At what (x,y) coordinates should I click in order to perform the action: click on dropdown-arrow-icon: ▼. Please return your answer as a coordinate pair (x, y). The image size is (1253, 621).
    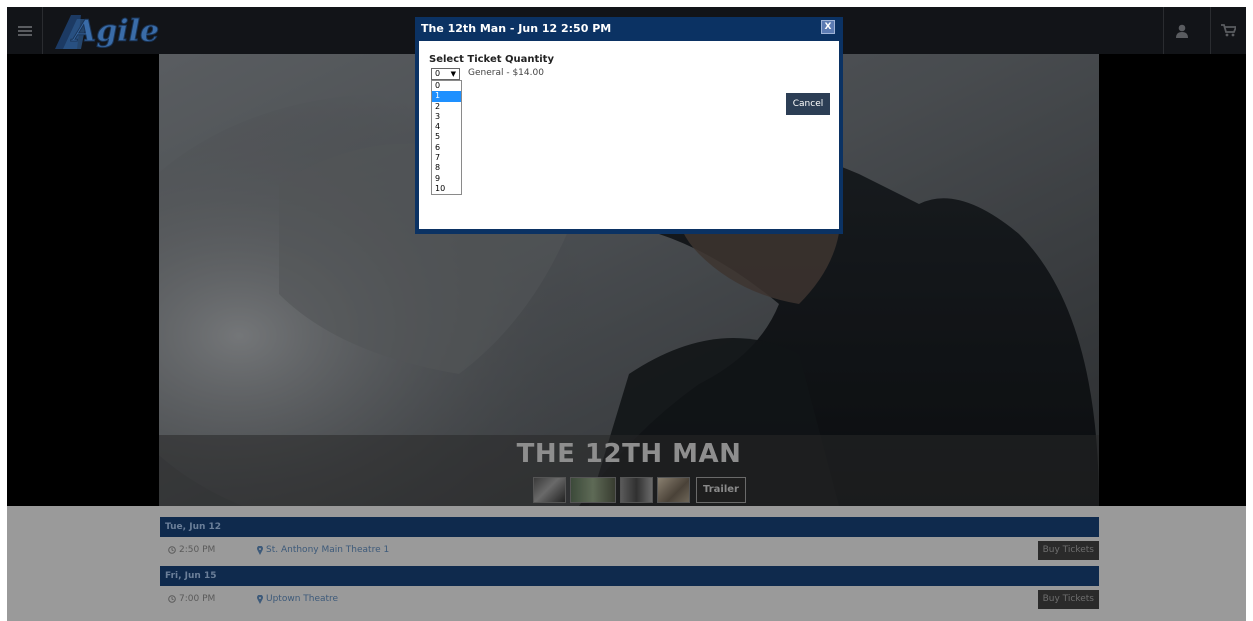
    Looking at the image, I should click on (453, 74).